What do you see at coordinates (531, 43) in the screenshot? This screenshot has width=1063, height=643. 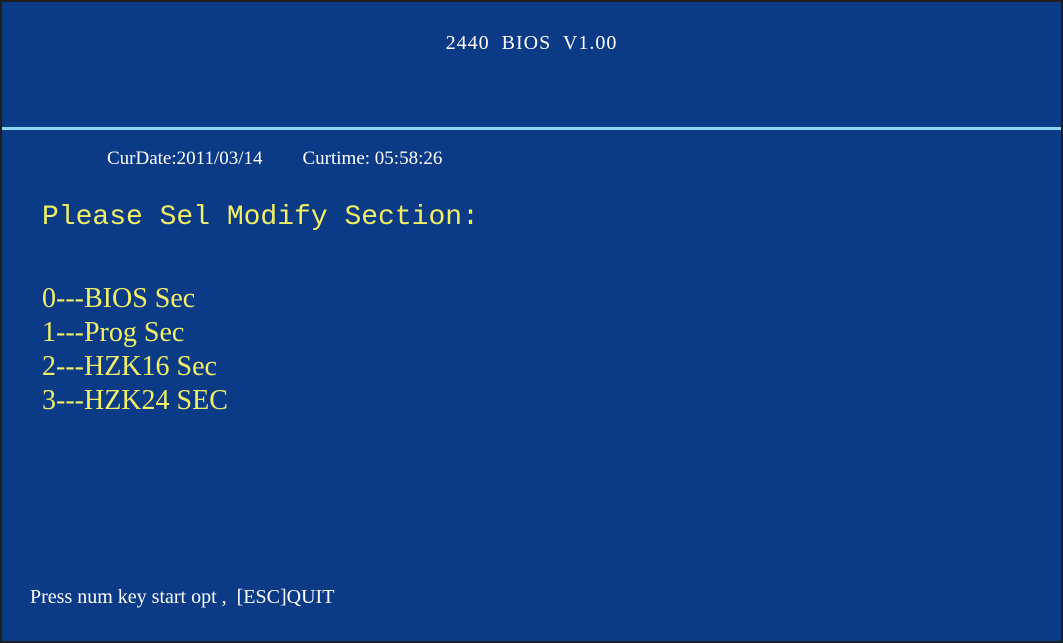 I see `bios-title: 2440 BIOS V1.00` at bounding box center [531, 43].